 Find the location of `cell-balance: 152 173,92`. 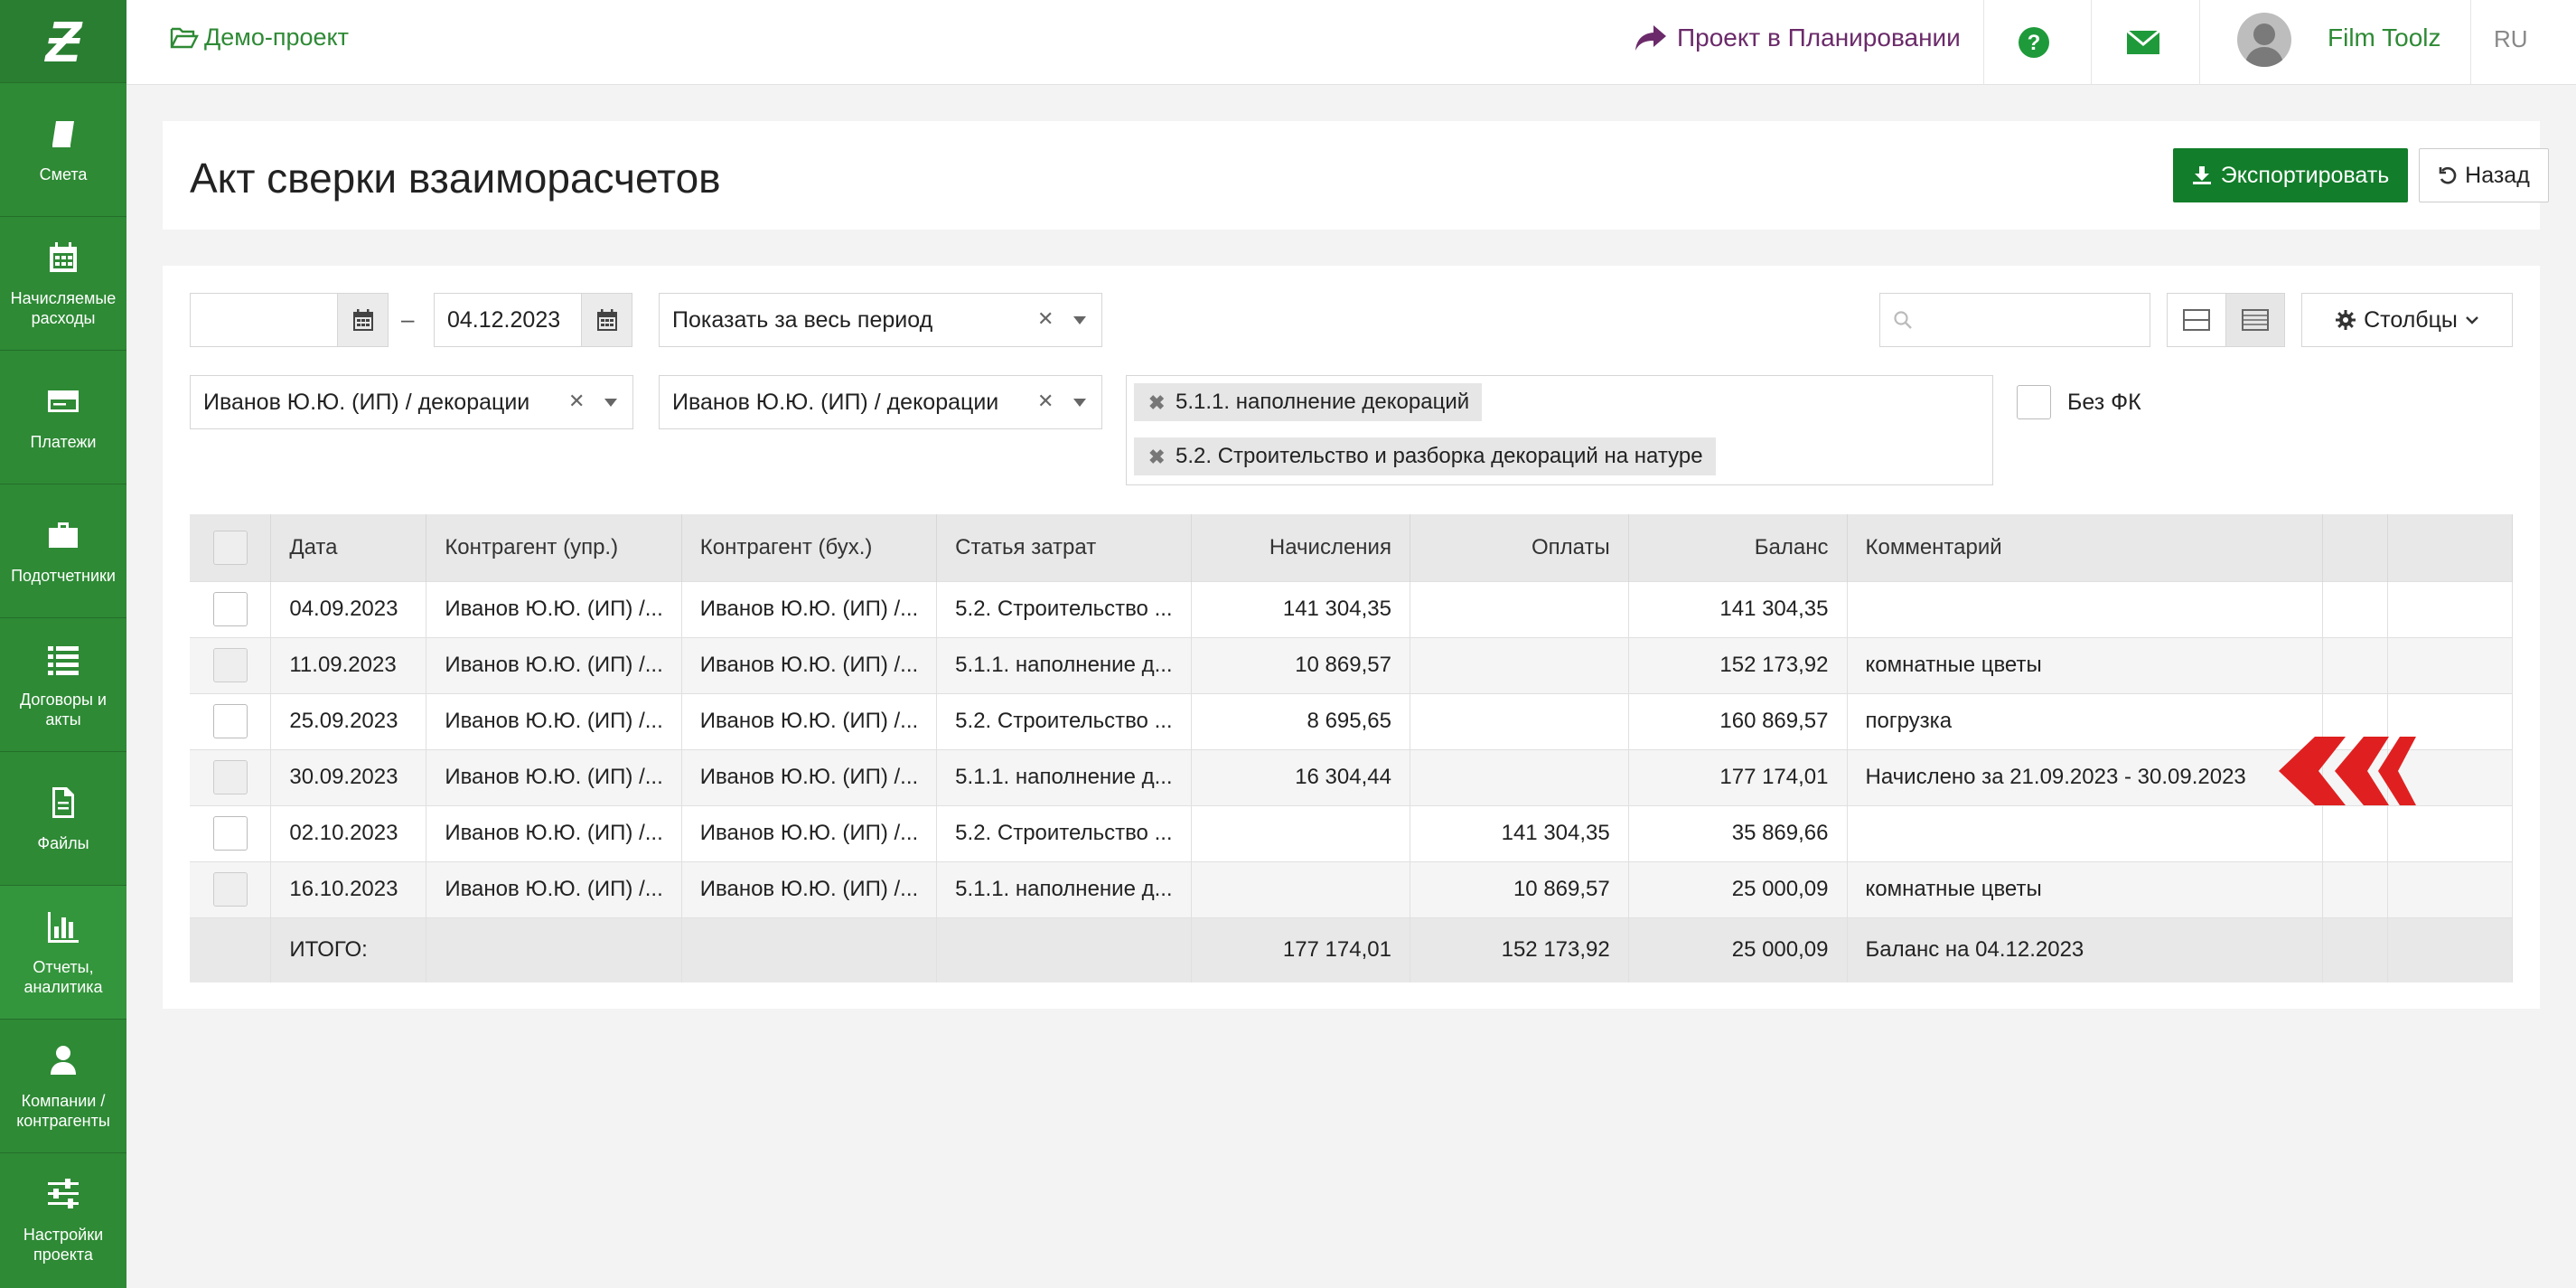

cell-balance: 152 173,92 is located at coordinates (1738, 664).